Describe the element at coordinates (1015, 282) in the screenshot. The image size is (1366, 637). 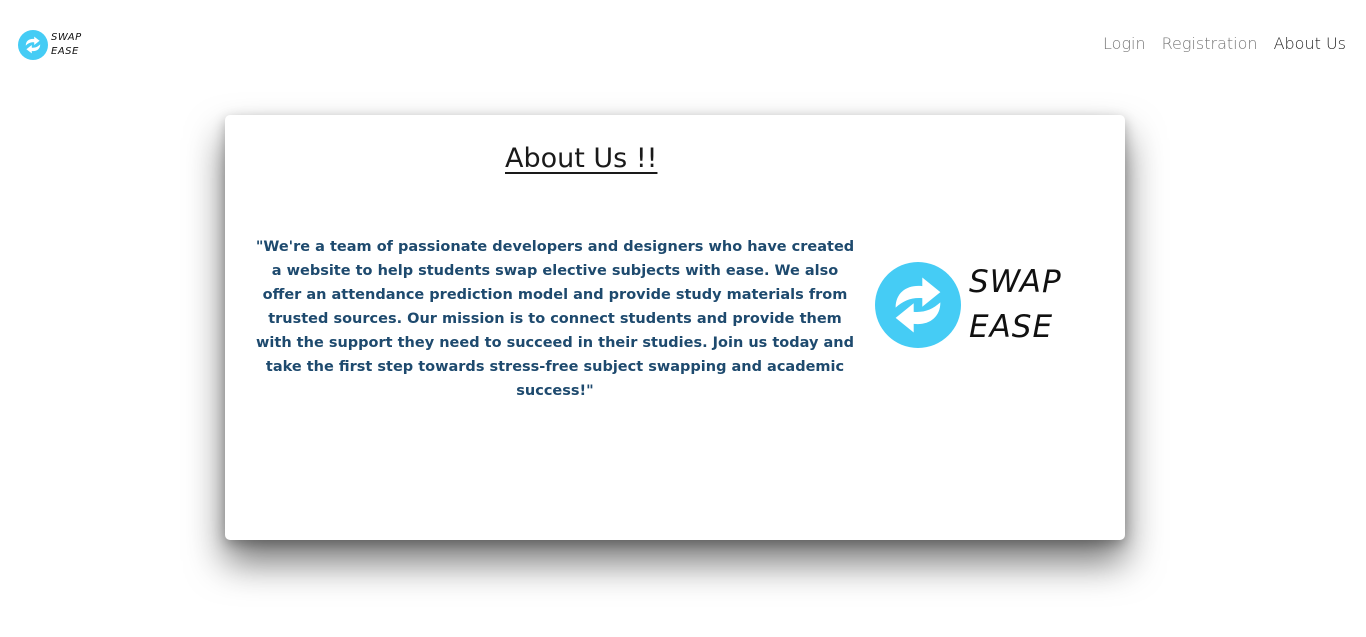
I see `card-logo-line1: SWAP` at that location.